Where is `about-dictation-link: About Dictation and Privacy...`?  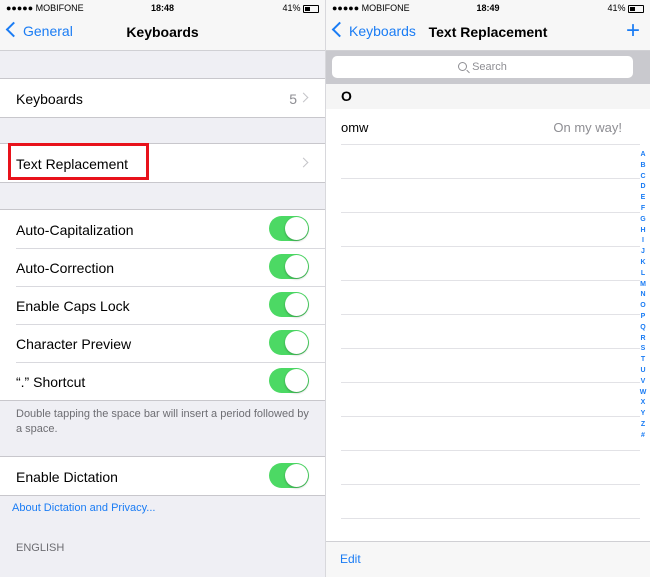
about-dictation-link: About Dictation and Privacy... is located at coordinates (83, 508).